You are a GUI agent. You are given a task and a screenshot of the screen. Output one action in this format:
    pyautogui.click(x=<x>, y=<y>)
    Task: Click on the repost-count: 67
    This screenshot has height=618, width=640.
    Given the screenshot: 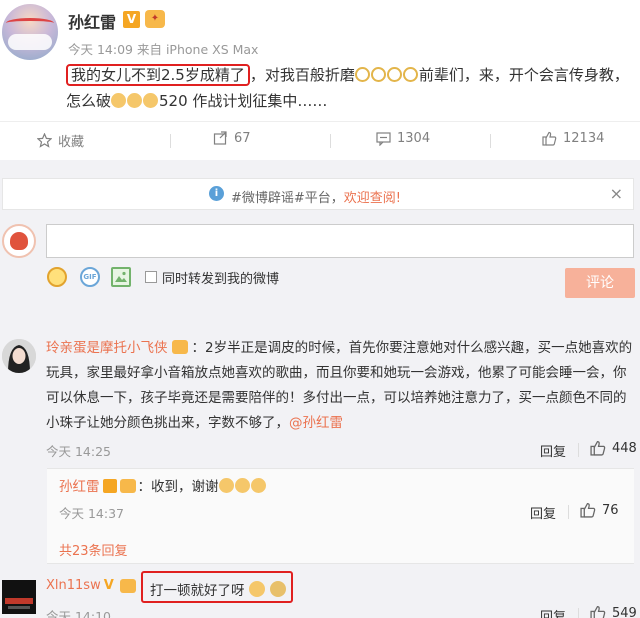 What is the action you would take?
    pyautogui.click(x=242, y=138)
    